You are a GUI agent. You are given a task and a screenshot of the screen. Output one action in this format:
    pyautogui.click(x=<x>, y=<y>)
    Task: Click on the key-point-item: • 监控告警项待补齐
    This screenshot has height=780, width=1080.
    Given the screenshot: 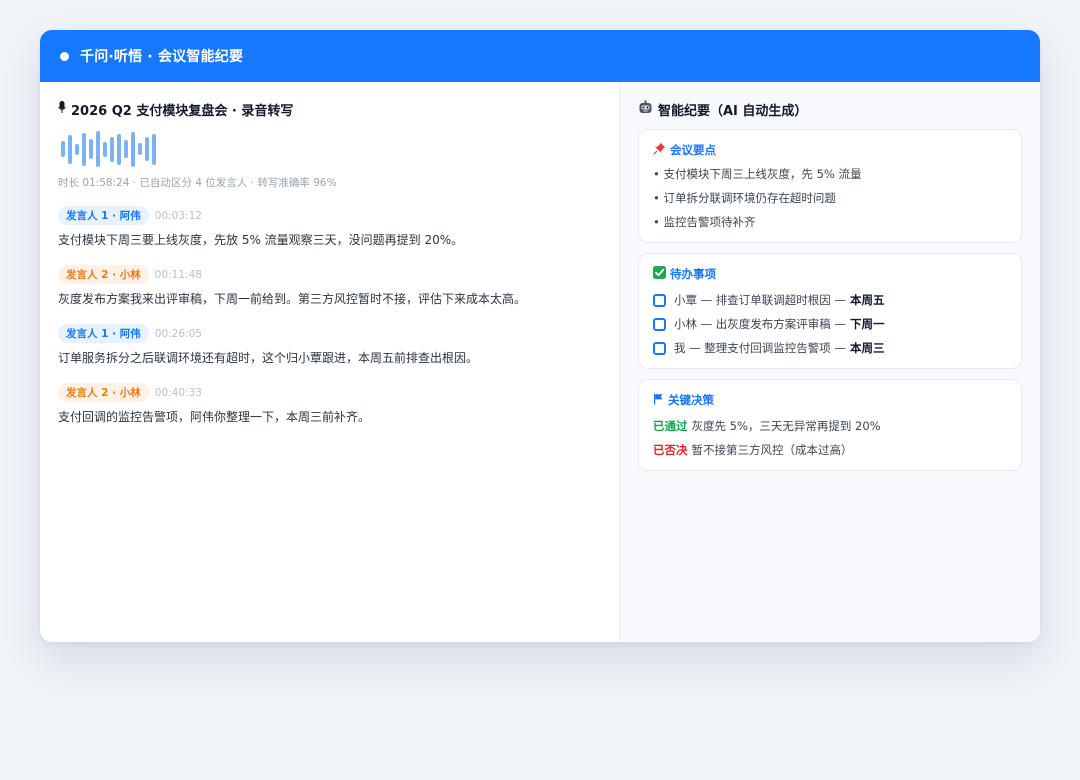 What is the action you would take?
    pyautogui.click(x=704, y=222)
    